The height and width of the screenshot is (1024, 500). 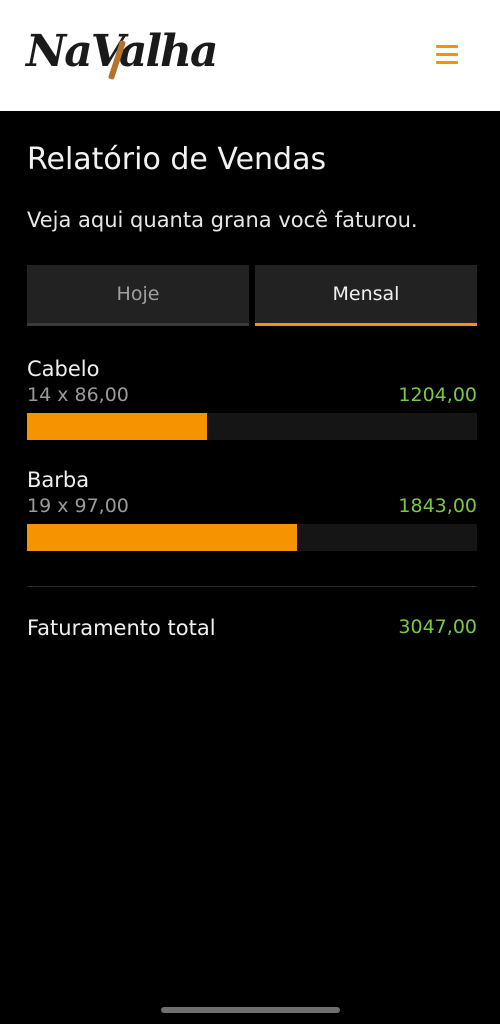 I want to click on item-name: Barba, so click(x=58, y=480).